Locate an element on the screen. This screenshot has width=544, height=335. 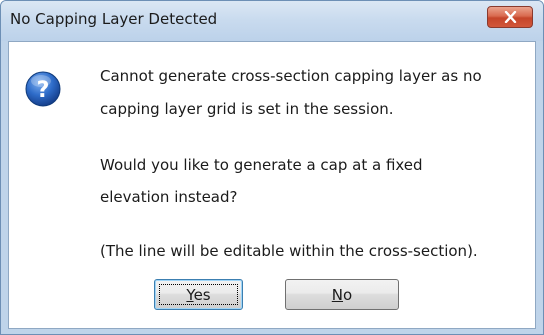
no-button: No is located at coordinates (342, 294).